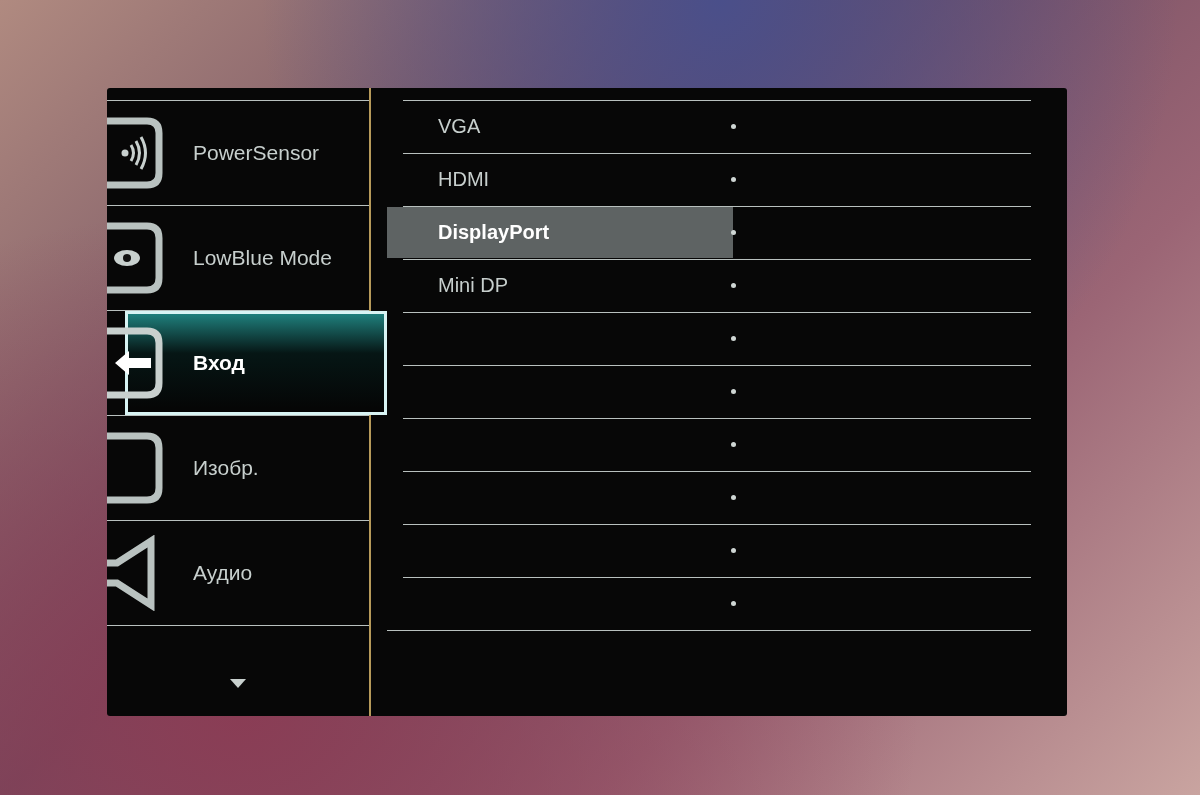  What do you see at coordinates (473, 285) in the screenshot?
I see `input-option: Mini DP` at bounding box center [473, 285].